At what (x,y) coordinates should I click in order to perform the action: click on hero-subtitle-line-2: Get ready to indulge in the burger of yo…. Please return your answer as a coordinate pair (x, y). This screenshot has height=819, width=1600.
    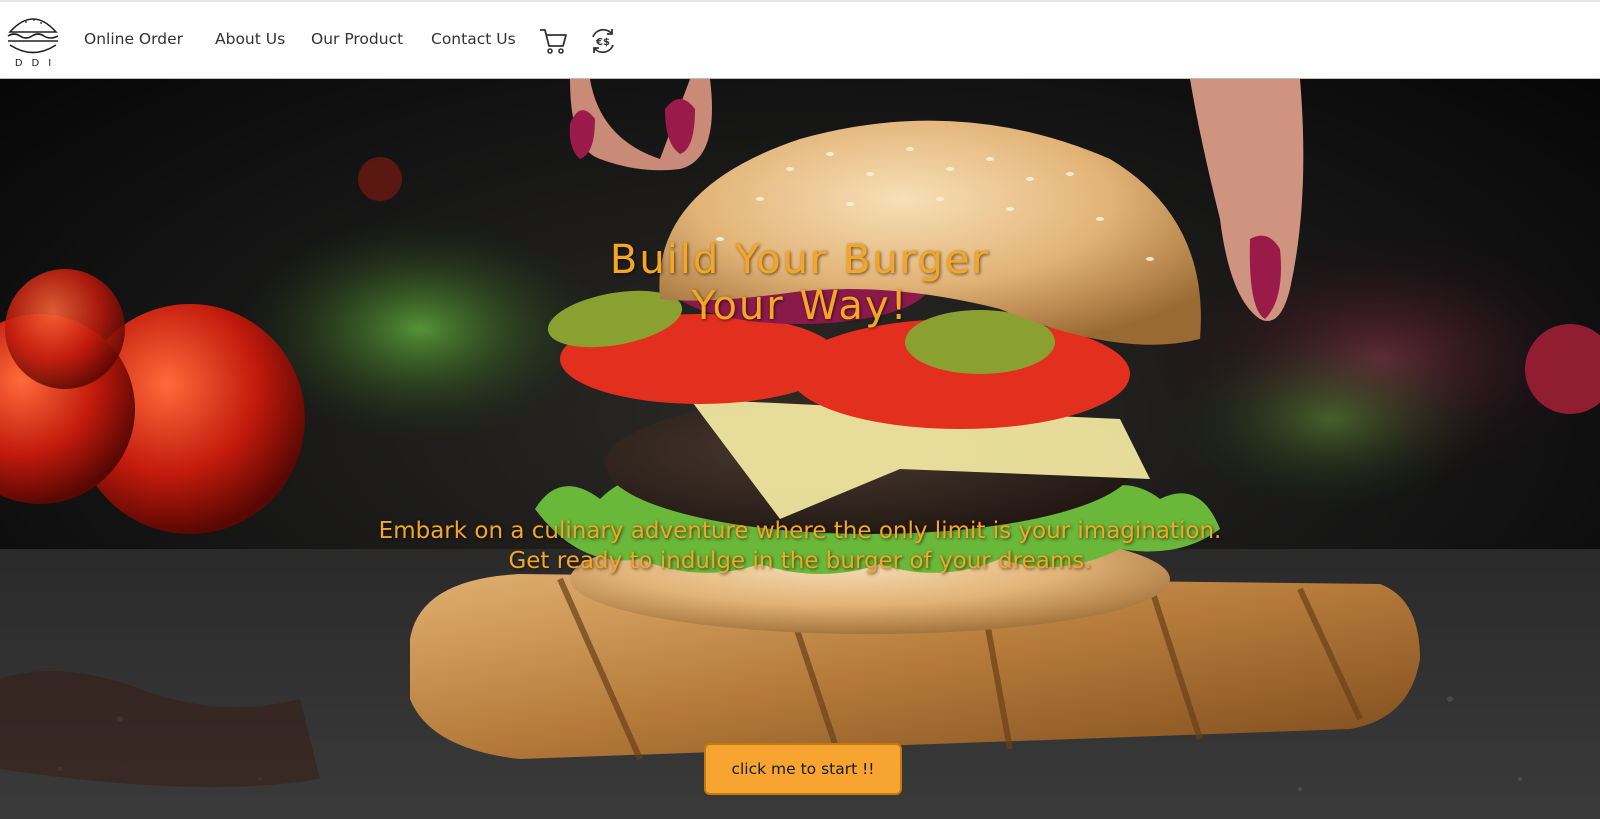
    Looking at the image, I should click on (800, 561).